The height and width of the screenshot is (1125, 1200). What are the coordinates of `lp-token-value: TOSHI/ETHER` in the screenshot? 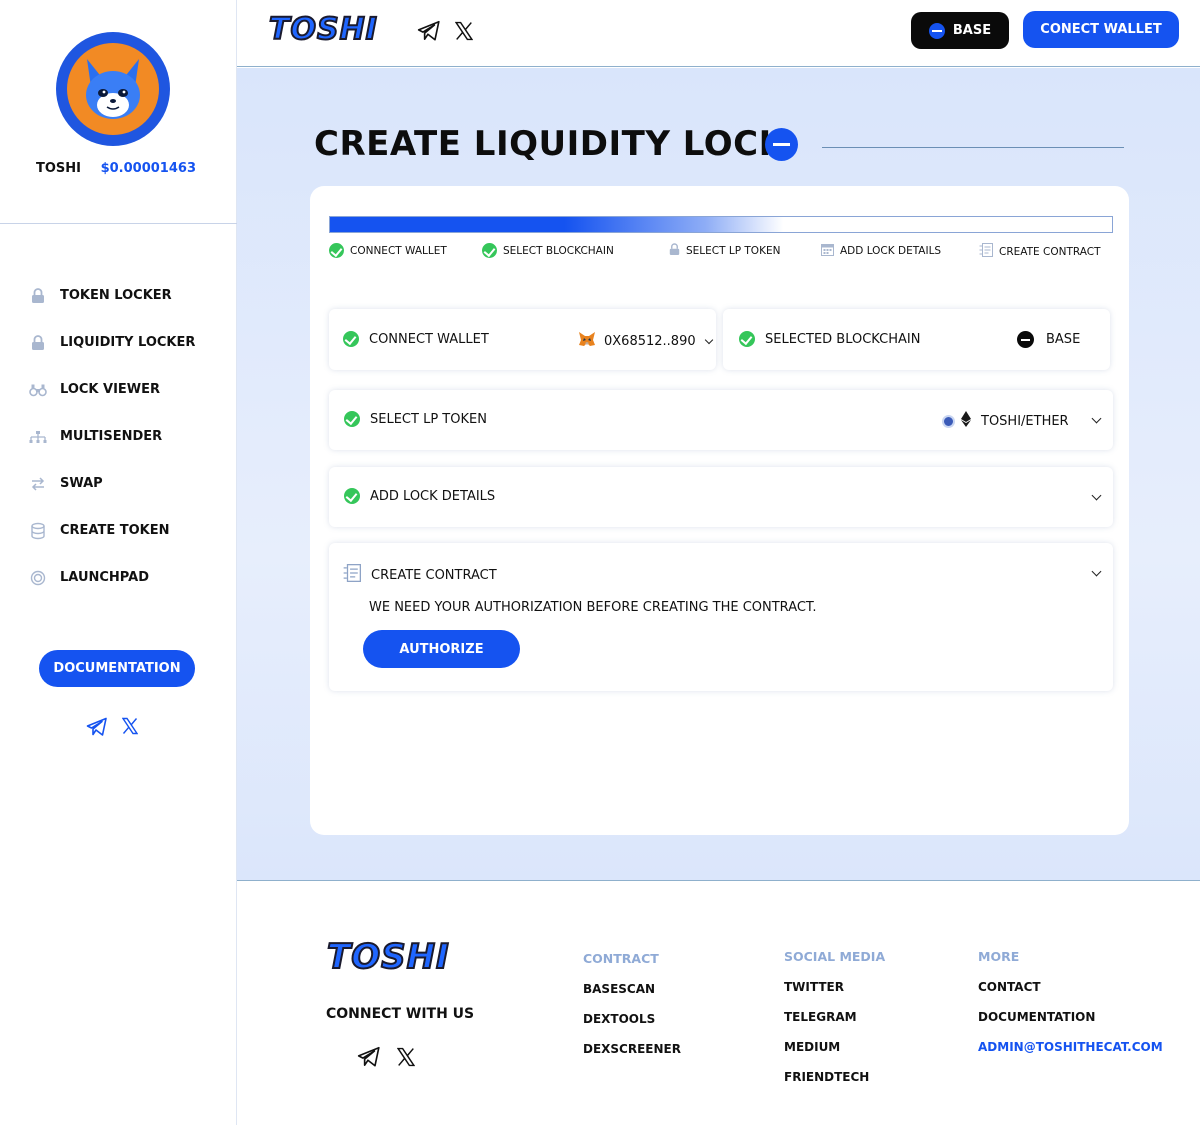 It's located at (1005, 421).